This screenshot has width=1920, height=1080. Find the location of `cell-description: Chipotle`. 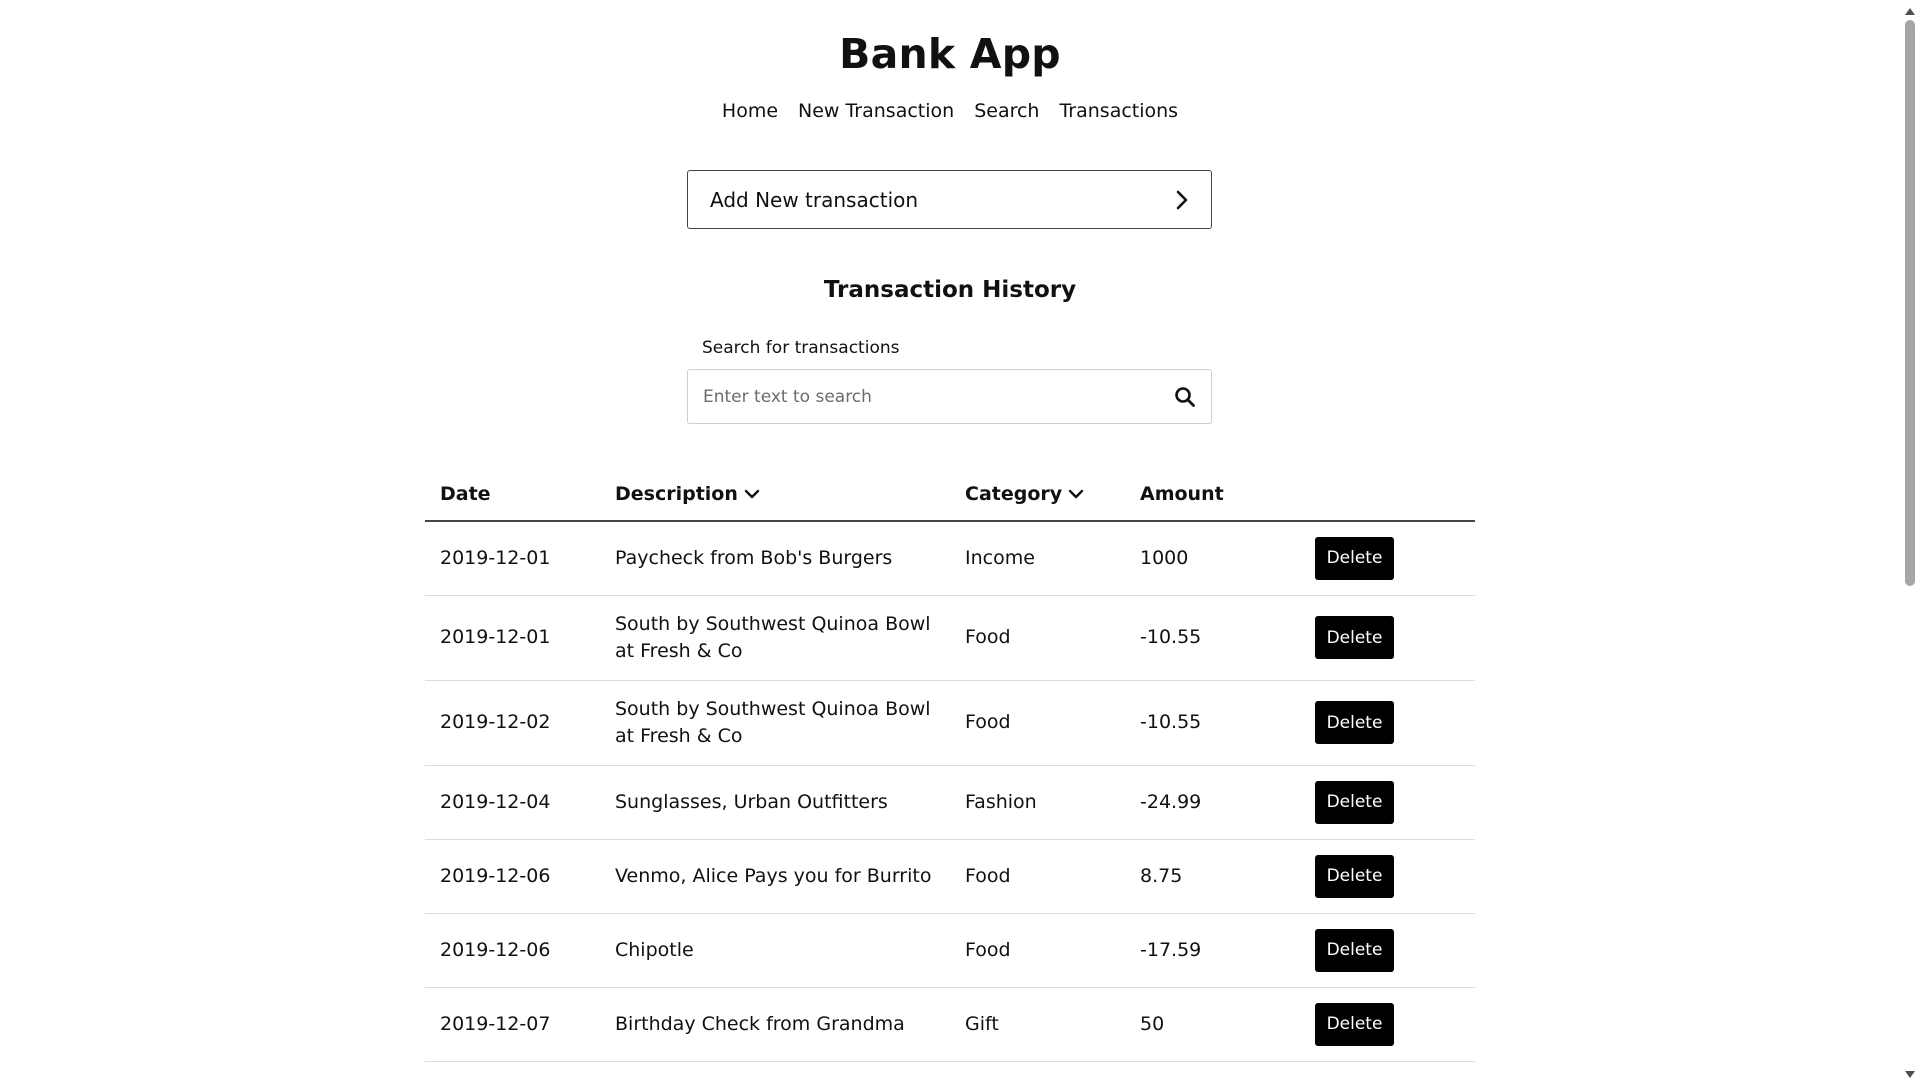

cell-description: Chipotle is located at coordinates (775, 950).